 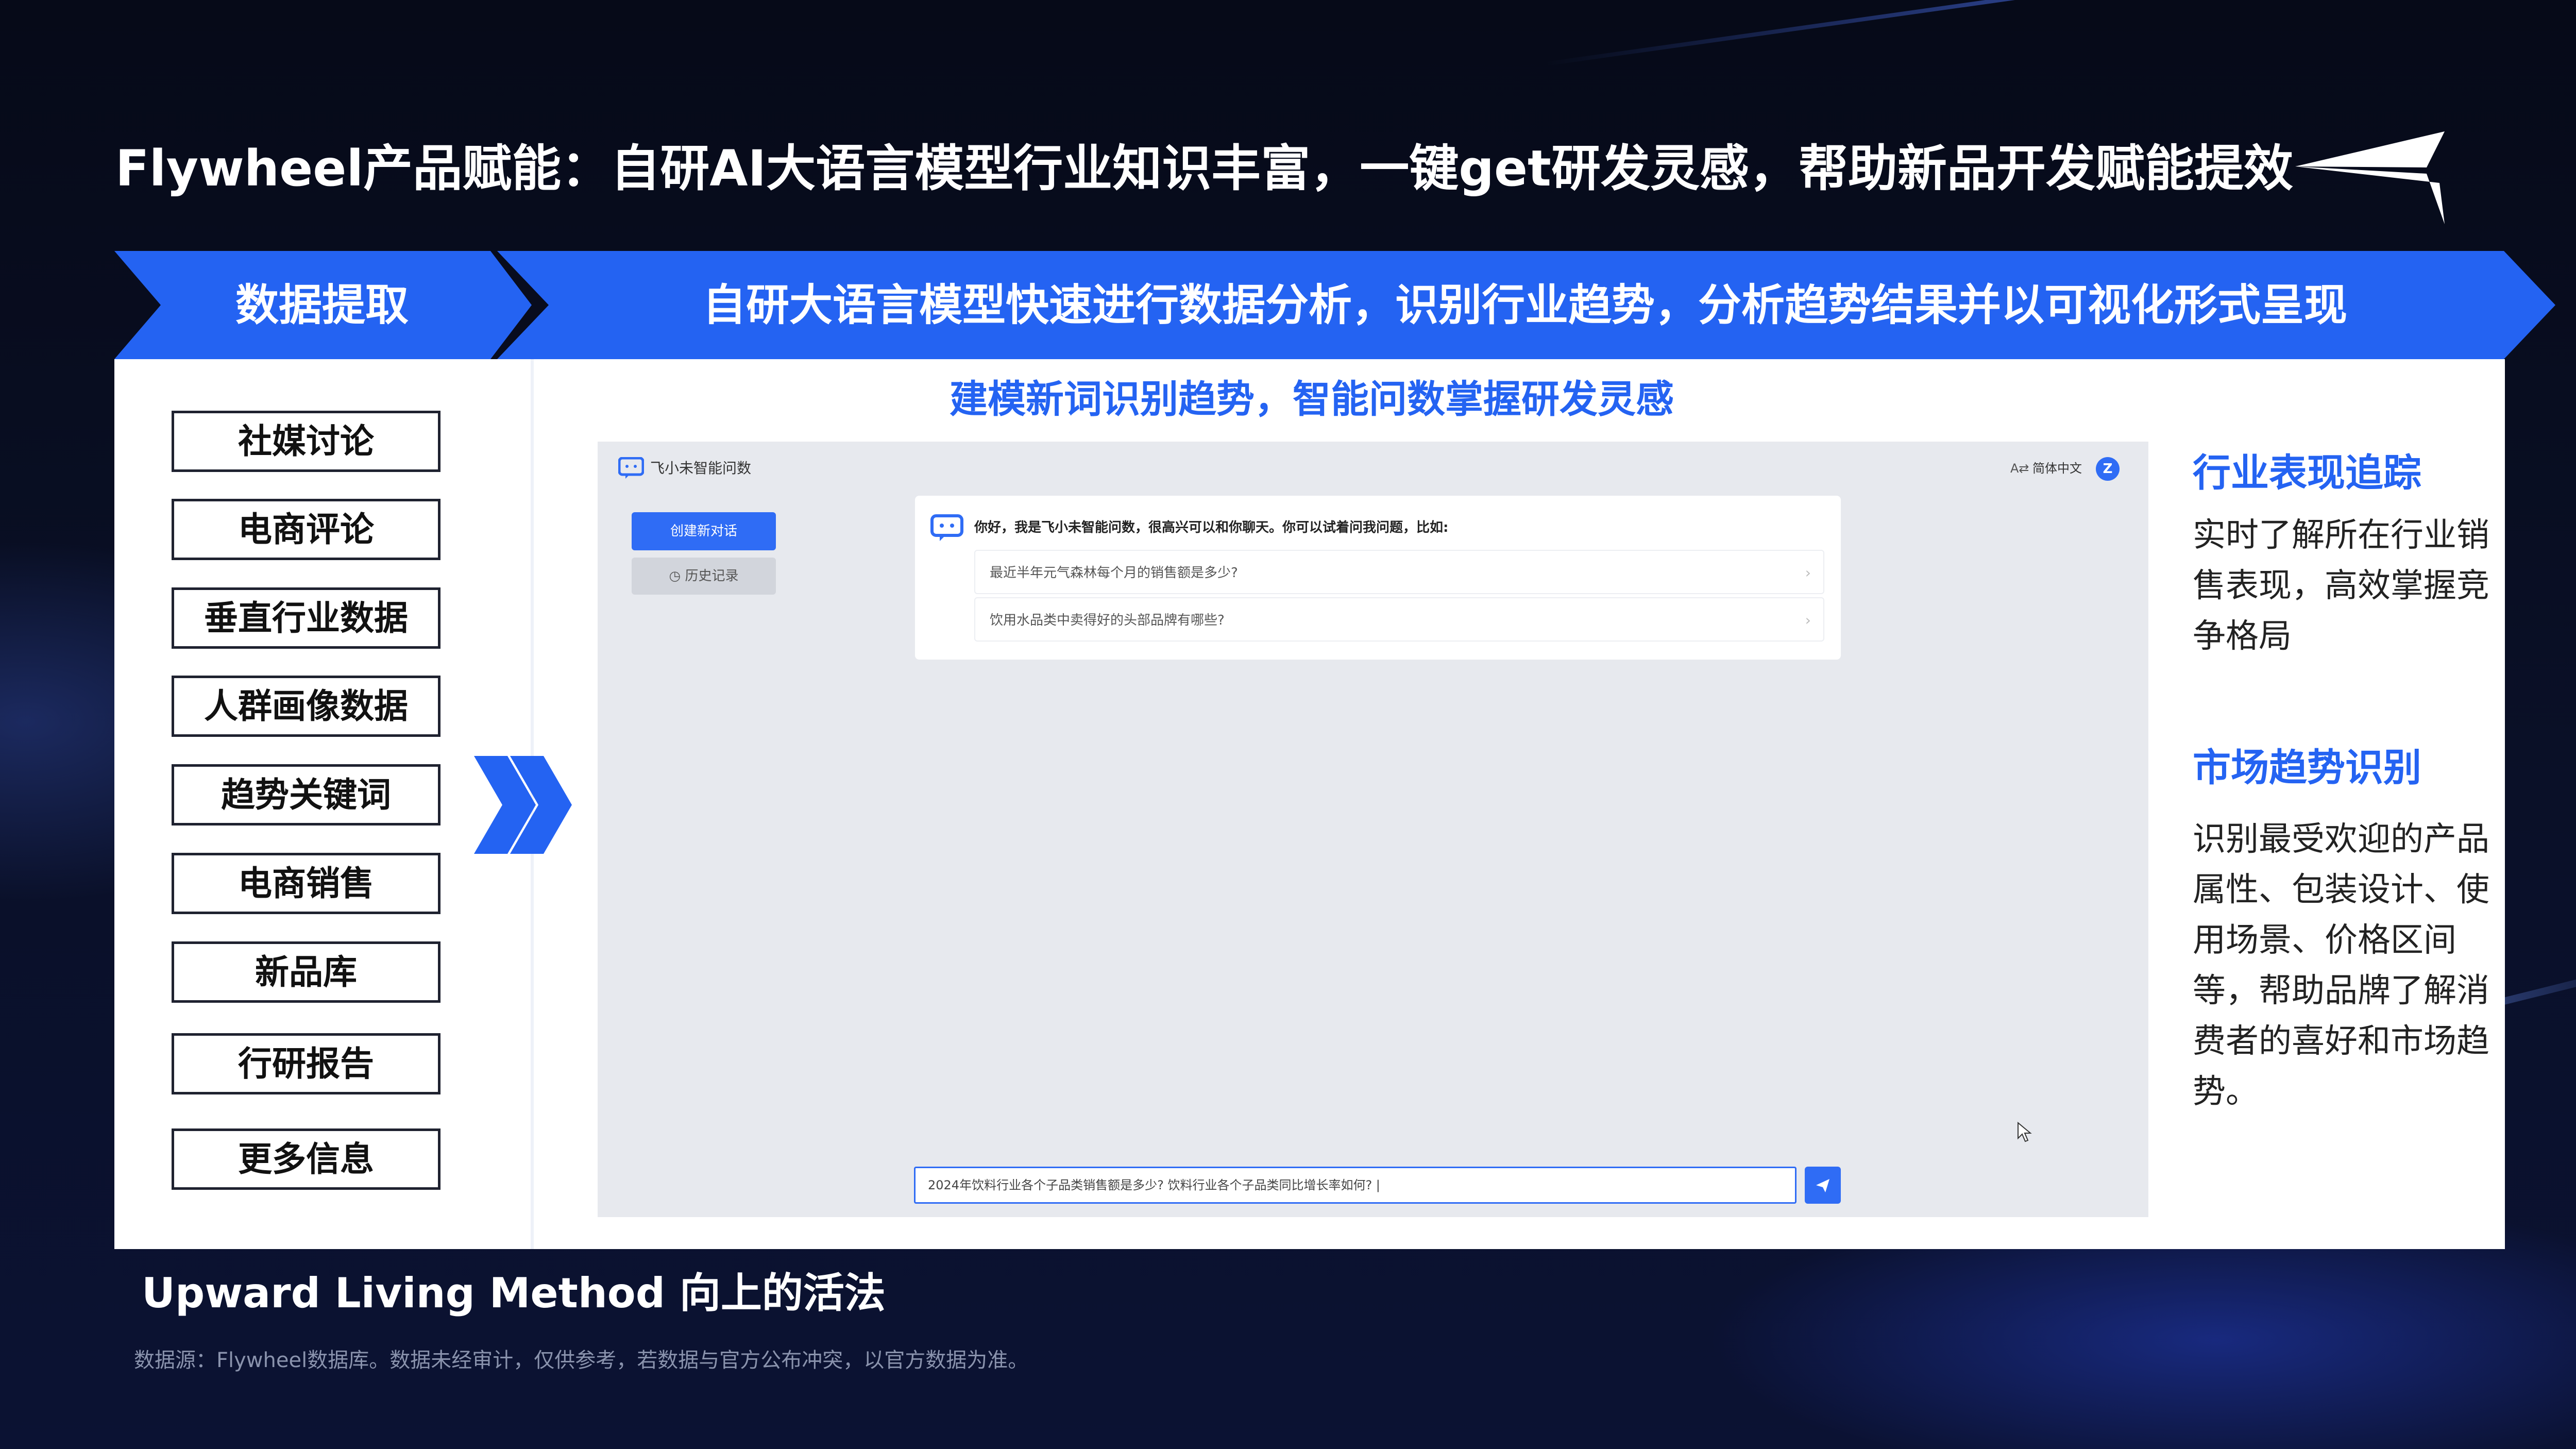 I want to click on source-box: 社媒讨论, so click(x=306, y=441).